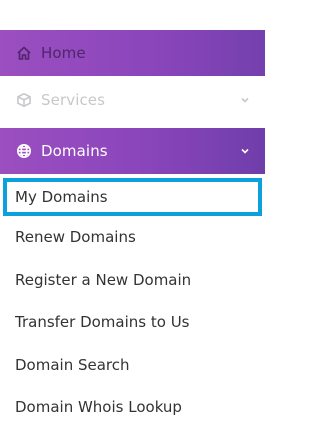 The image size is (320, 433). I want to click on submenu-item-my-domains: My Domains, so click(132, 197).